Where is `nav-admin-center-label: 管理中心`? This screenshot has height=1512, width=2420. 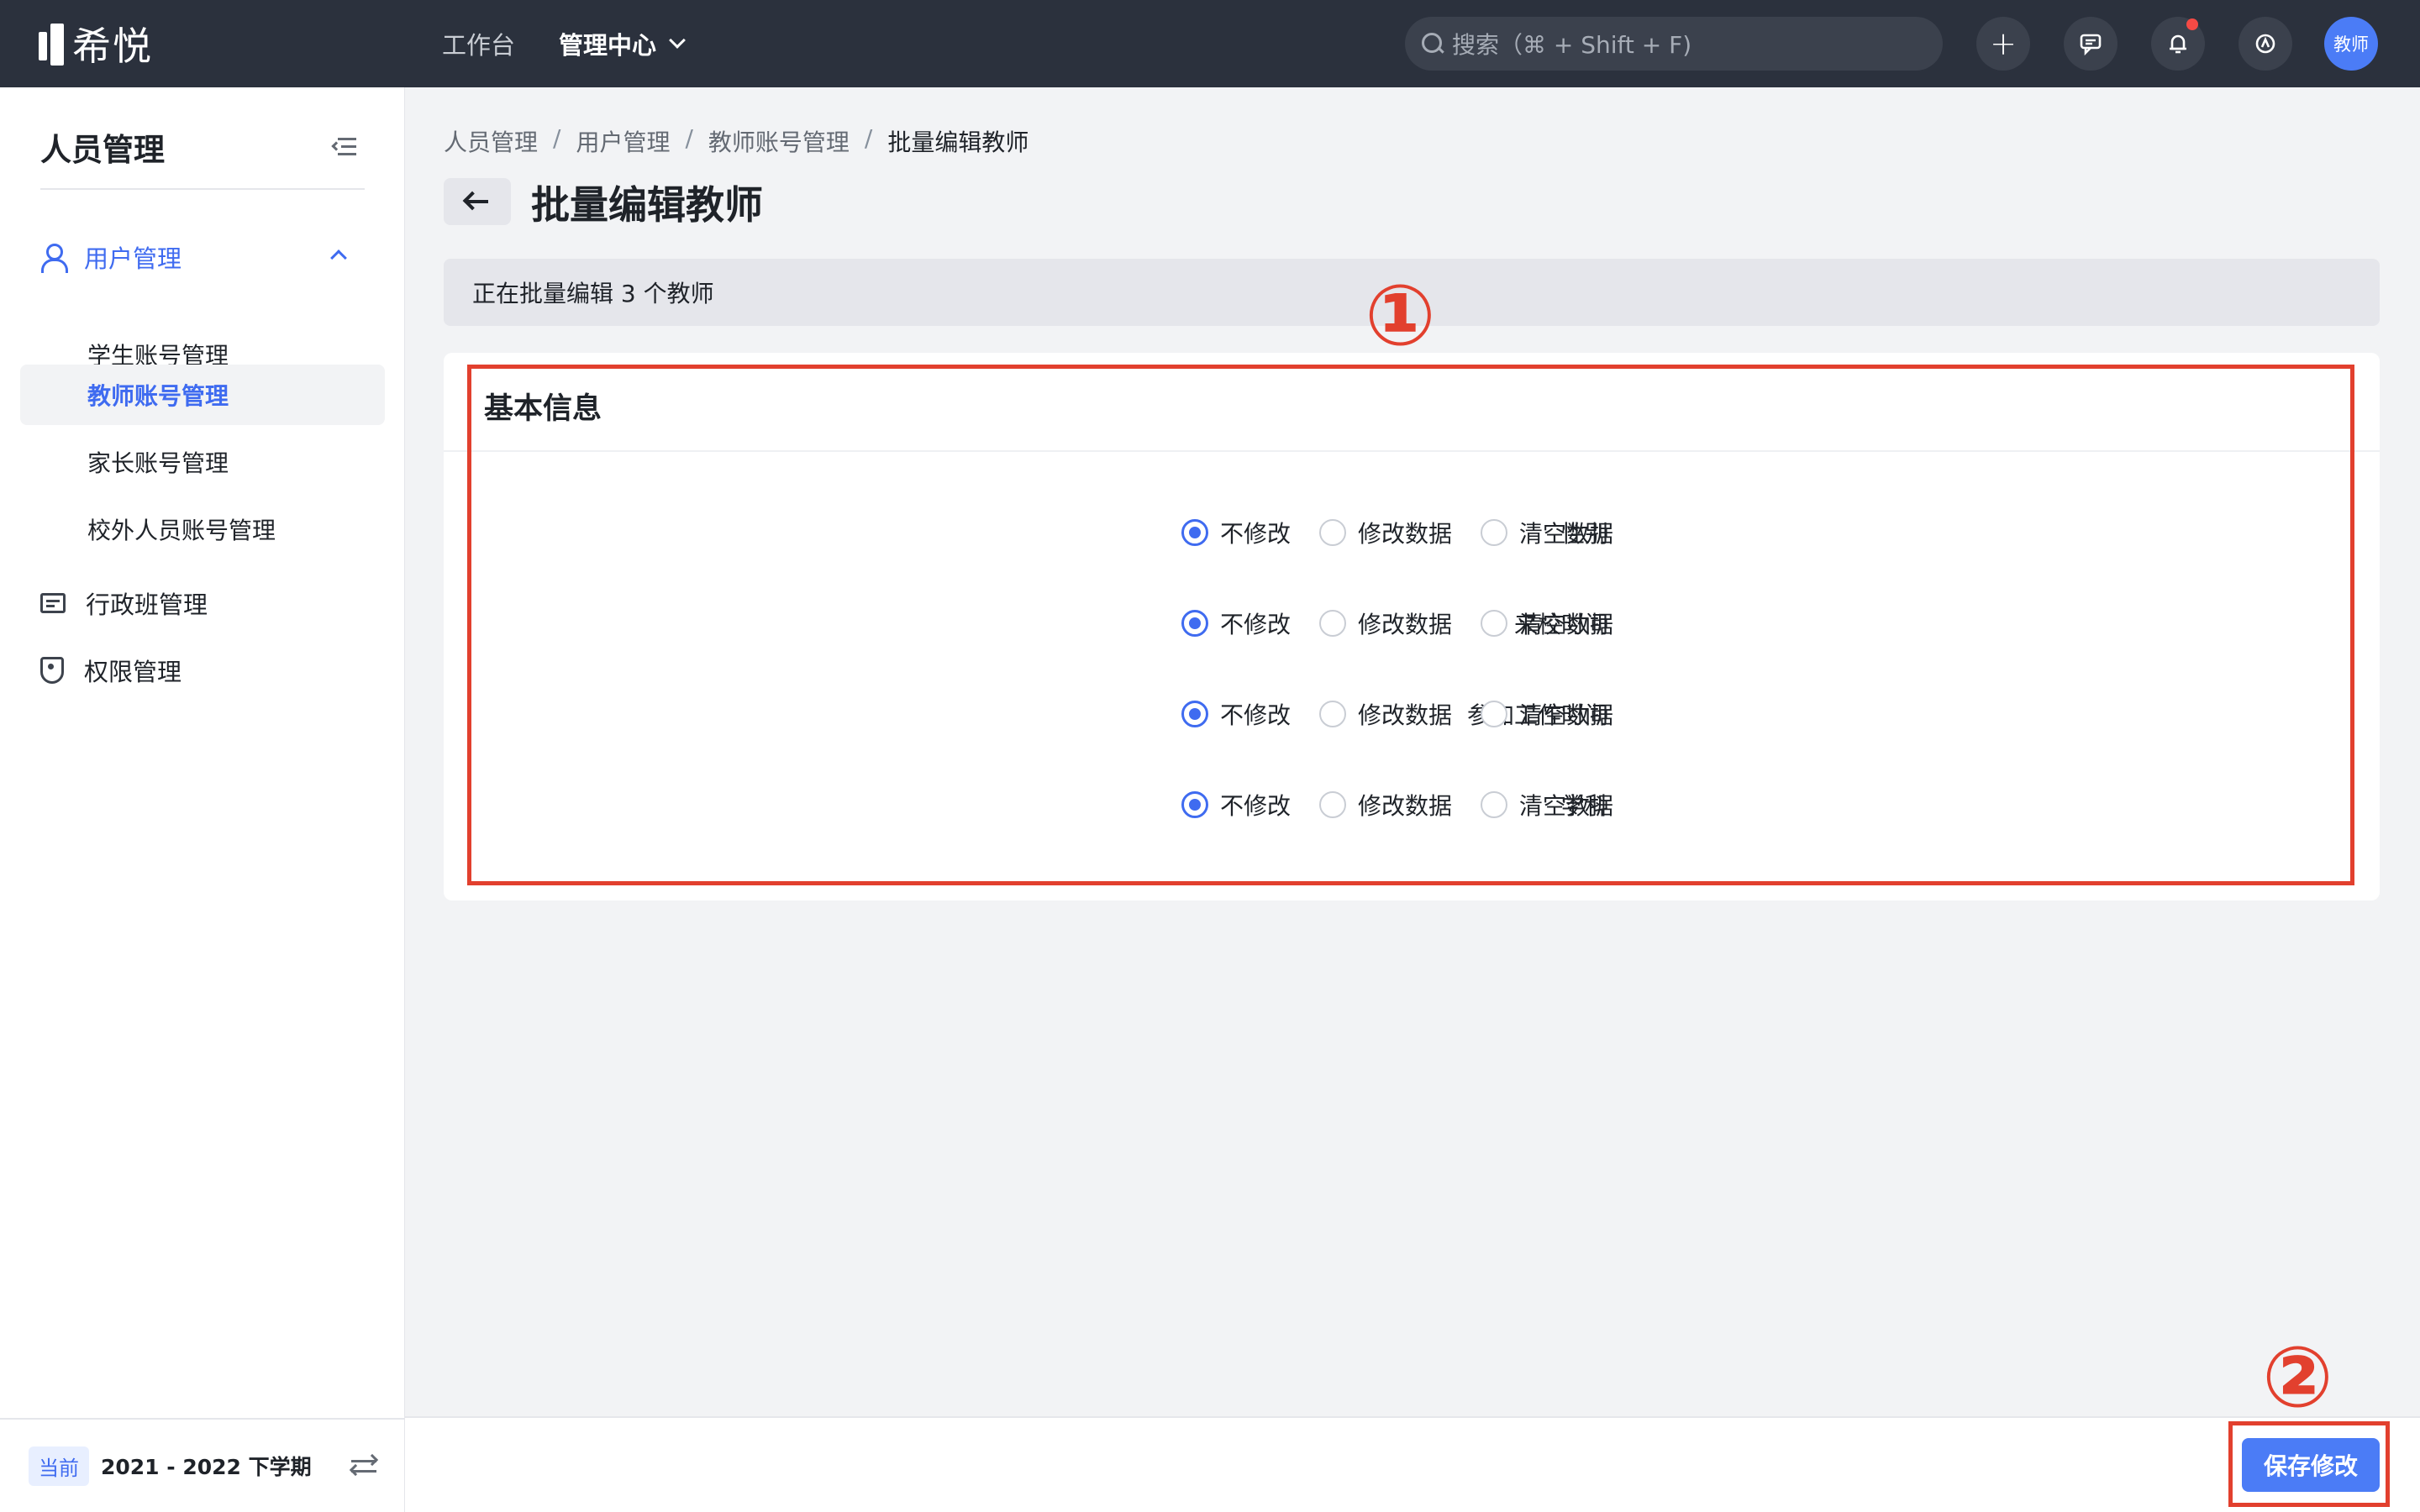 nav-admin-center-label: 管理中心 is located at coordinates (608, 45).